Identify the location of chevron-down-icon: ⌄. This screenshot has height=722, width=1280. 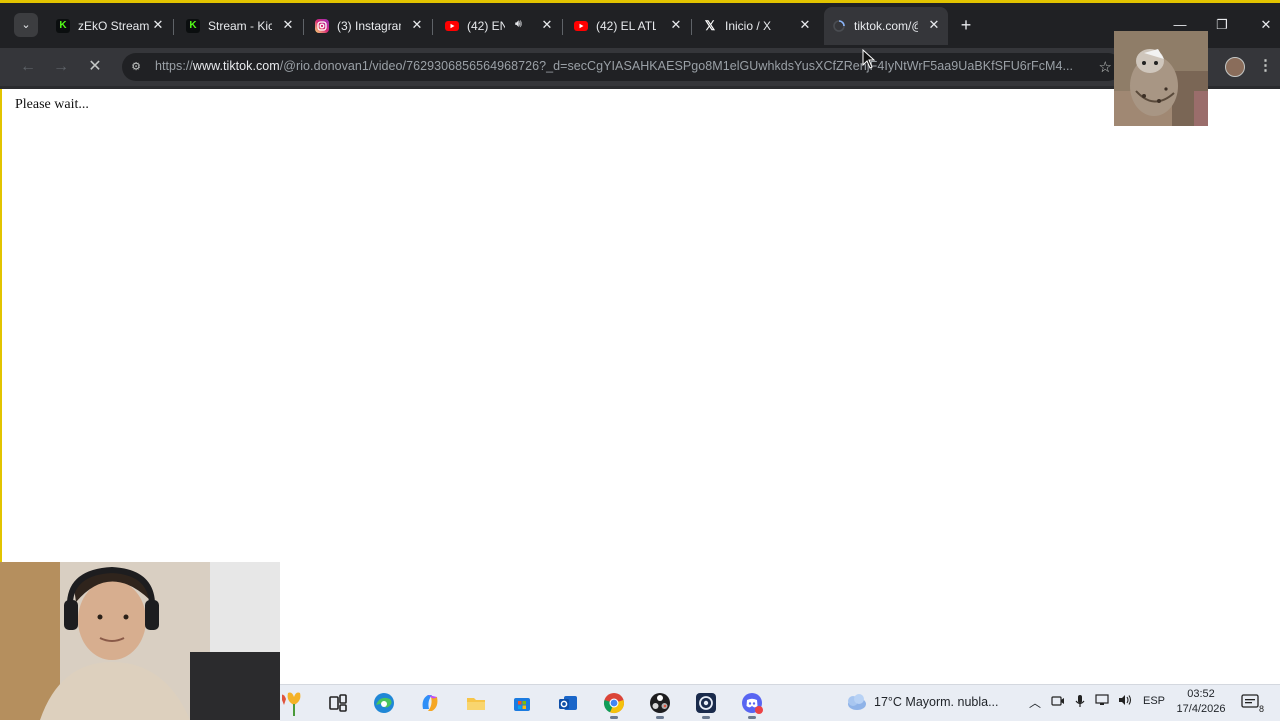
(26, 25).